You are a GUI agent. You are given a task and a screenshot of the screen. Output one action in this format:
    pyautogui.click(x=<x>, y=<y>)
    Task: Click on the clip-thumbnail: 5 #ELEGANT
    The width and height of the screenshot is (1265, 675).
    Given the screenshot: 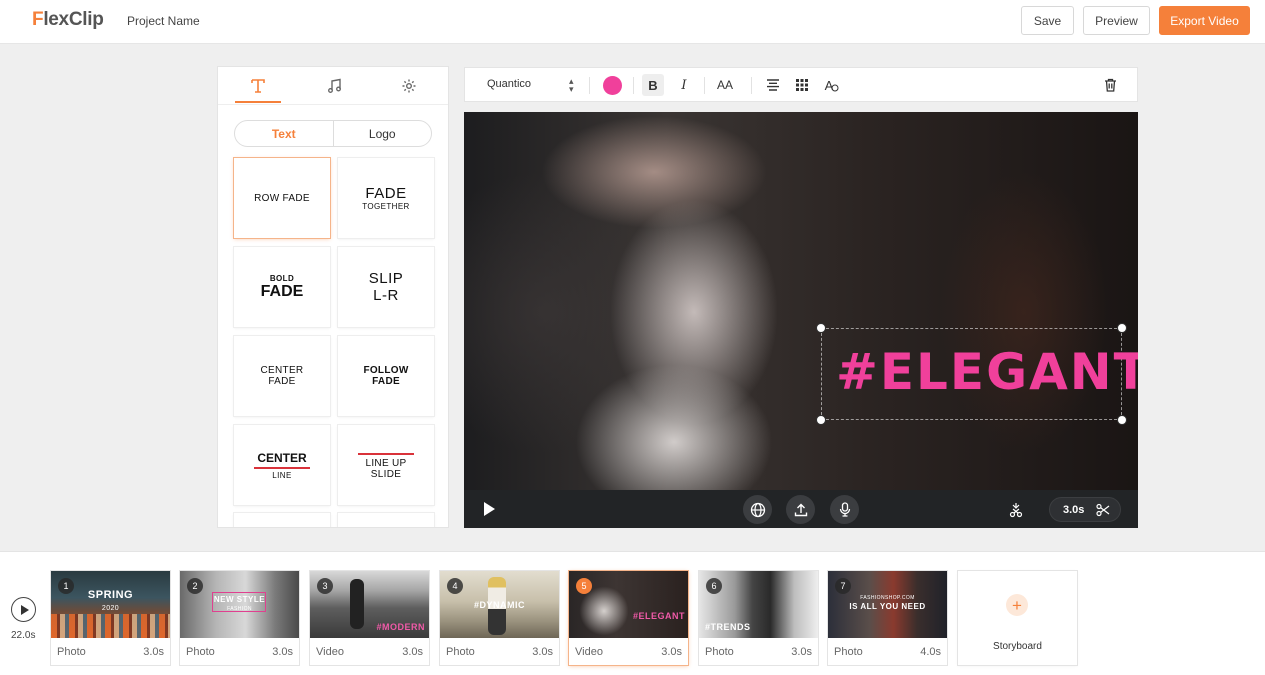 What is the action you would take?
    pyautogui.click(x=628, y=604)
    